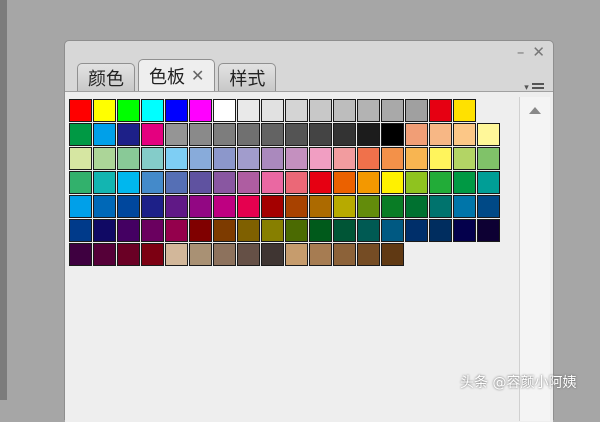  Describe the element at coordinates (106, 77) in the screenshot. I see `tab-color: 颜色` at that location.